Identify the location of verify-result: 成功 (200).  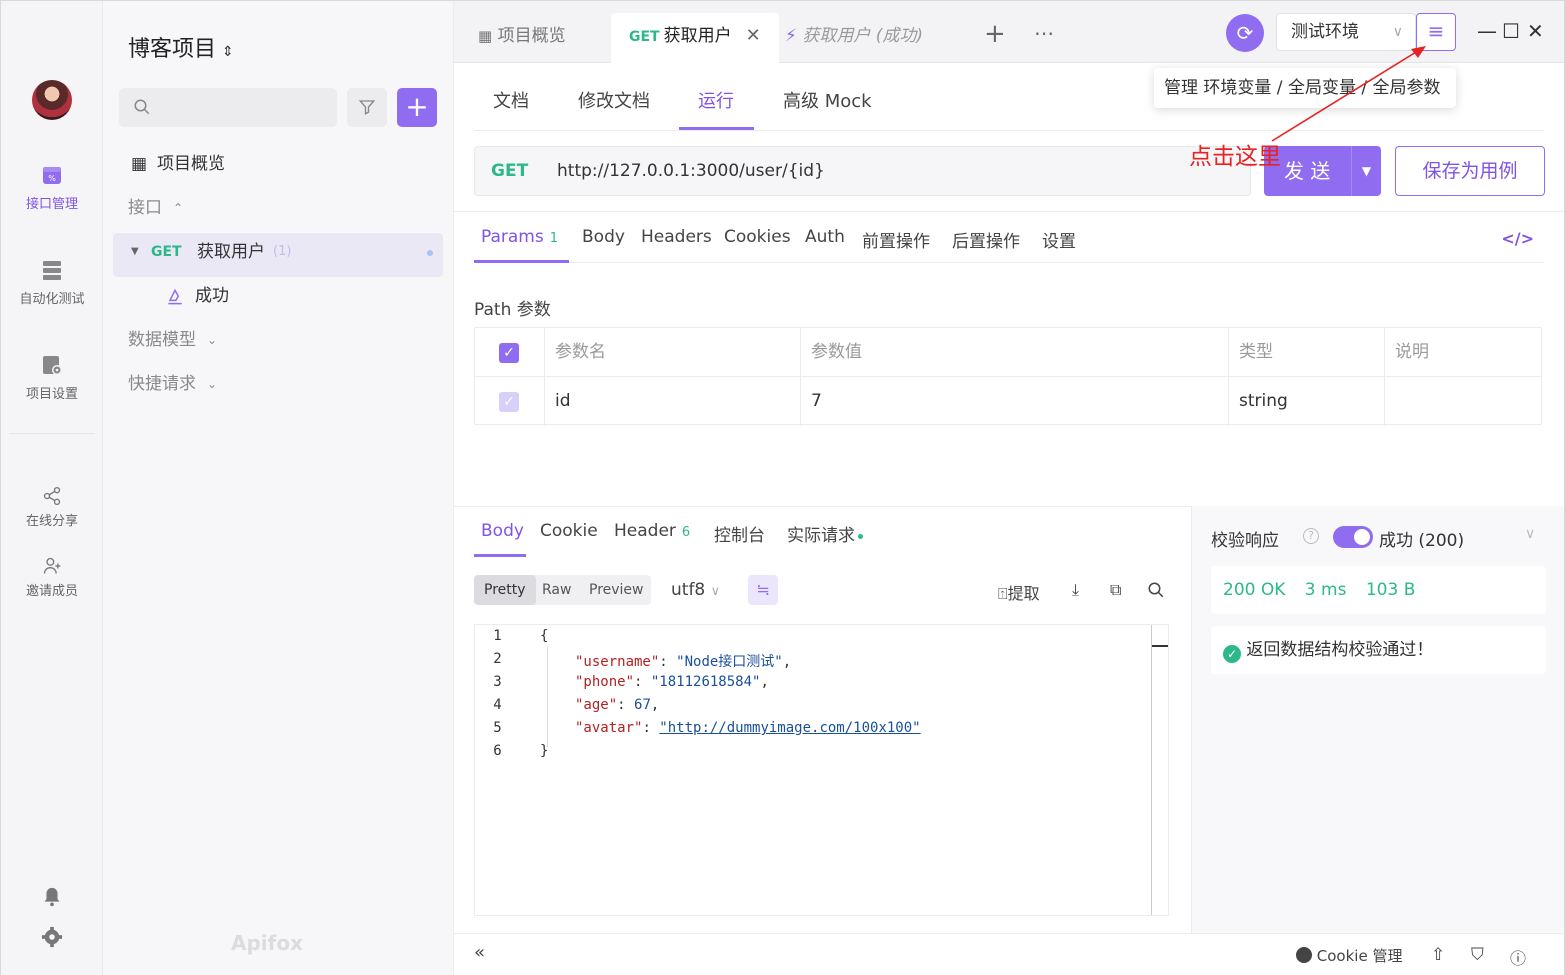
(1421, 538).